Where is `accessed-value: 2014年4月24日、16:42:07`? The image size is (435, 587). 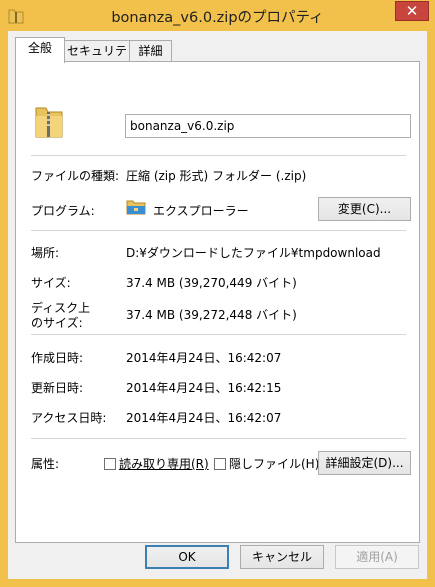 accessed-value: 2014年4月24日、16:42:07 is located at coordinates (204, 418).